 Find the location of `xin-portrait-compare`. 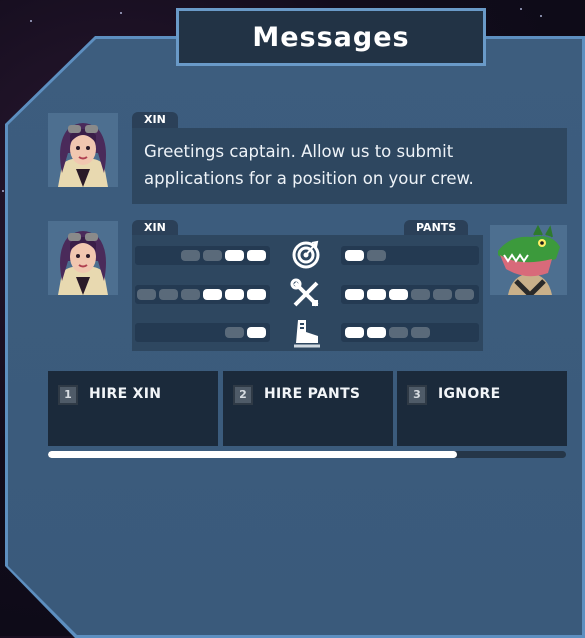

xin-portrait-compare is located at coordinates (83, 258).